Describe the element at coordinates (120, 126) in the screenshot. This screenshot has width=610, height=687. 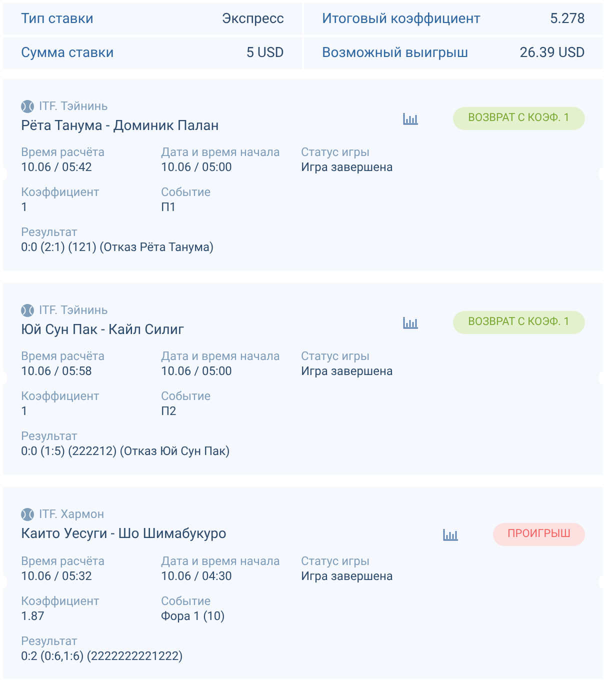
I see `match-title: Рёта Танума - Доминик Палан` at that location.